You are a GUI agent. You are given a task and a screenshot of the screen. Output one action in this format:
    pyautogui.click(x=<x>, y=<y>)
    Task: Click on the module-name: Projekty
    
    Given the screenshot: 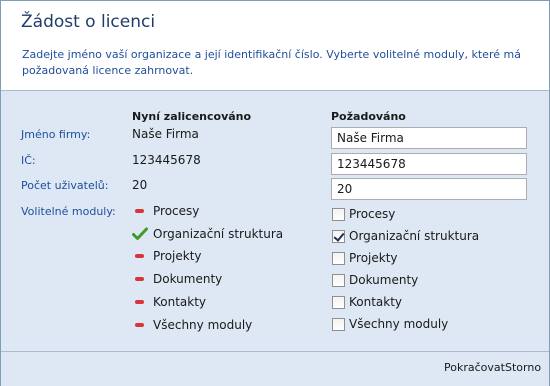 What is the action you would take?
    pyautogui.click(x=177, y=256)
    